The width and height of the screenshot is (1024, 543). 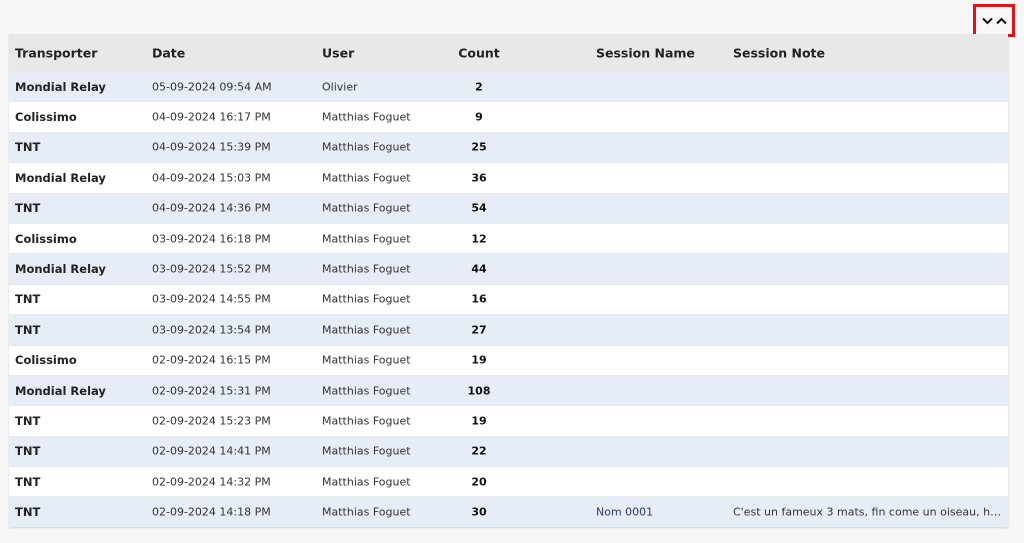 What do you see at coordinates (211, 117) in the screenshot?
I see `cell-date: 04-09-2024 16:17 PM` at bounding box center [211, 117].